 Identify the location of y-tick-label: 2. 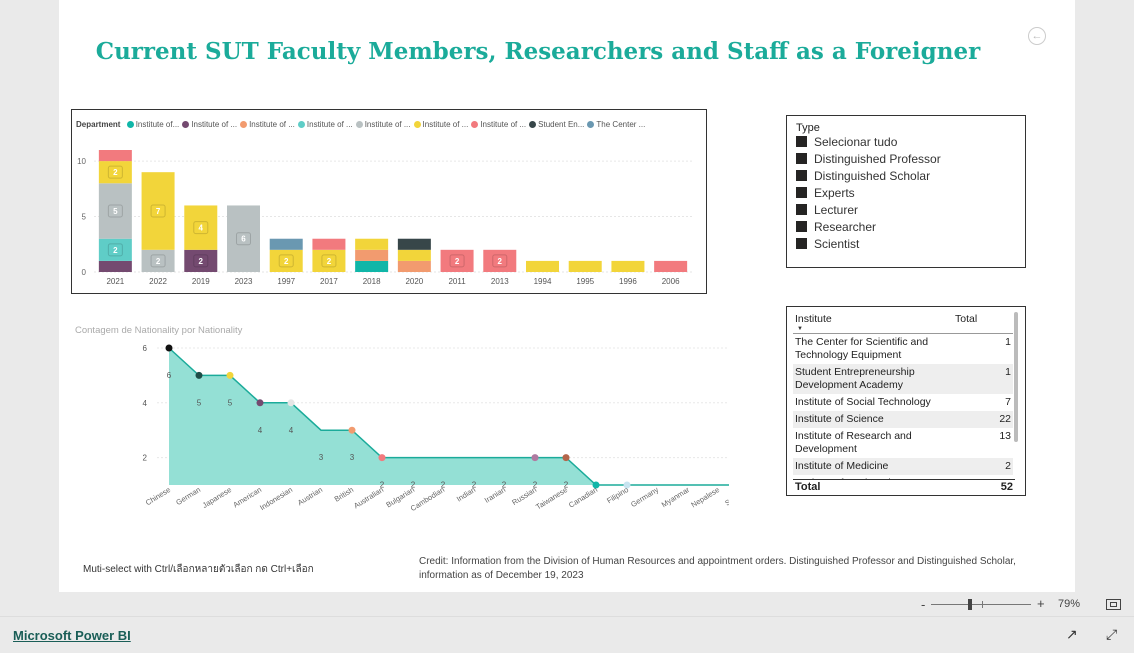
(145, 458).